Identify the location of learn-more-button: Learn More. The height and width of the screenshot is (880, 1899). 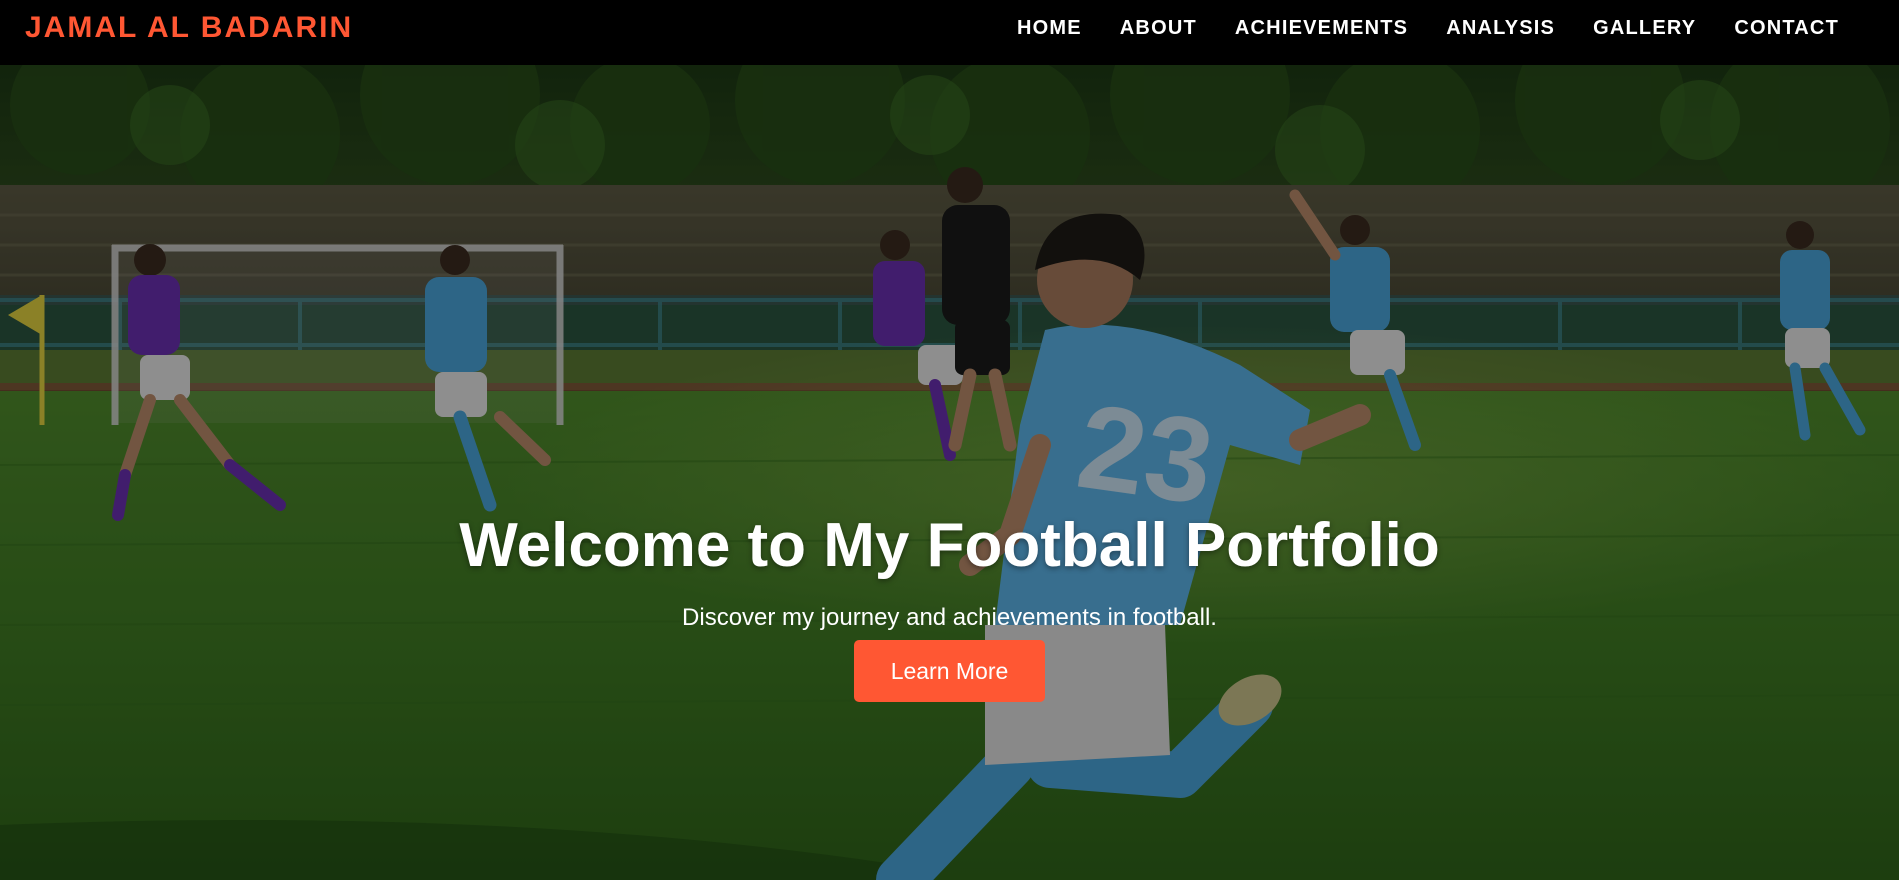
(949, 671).